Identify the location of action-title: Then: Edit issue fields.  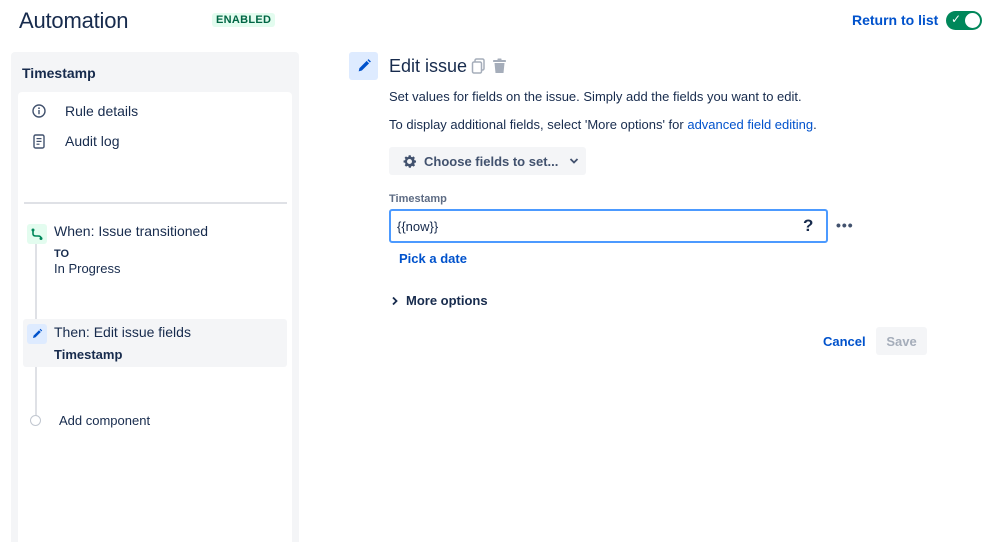
(122, 332).